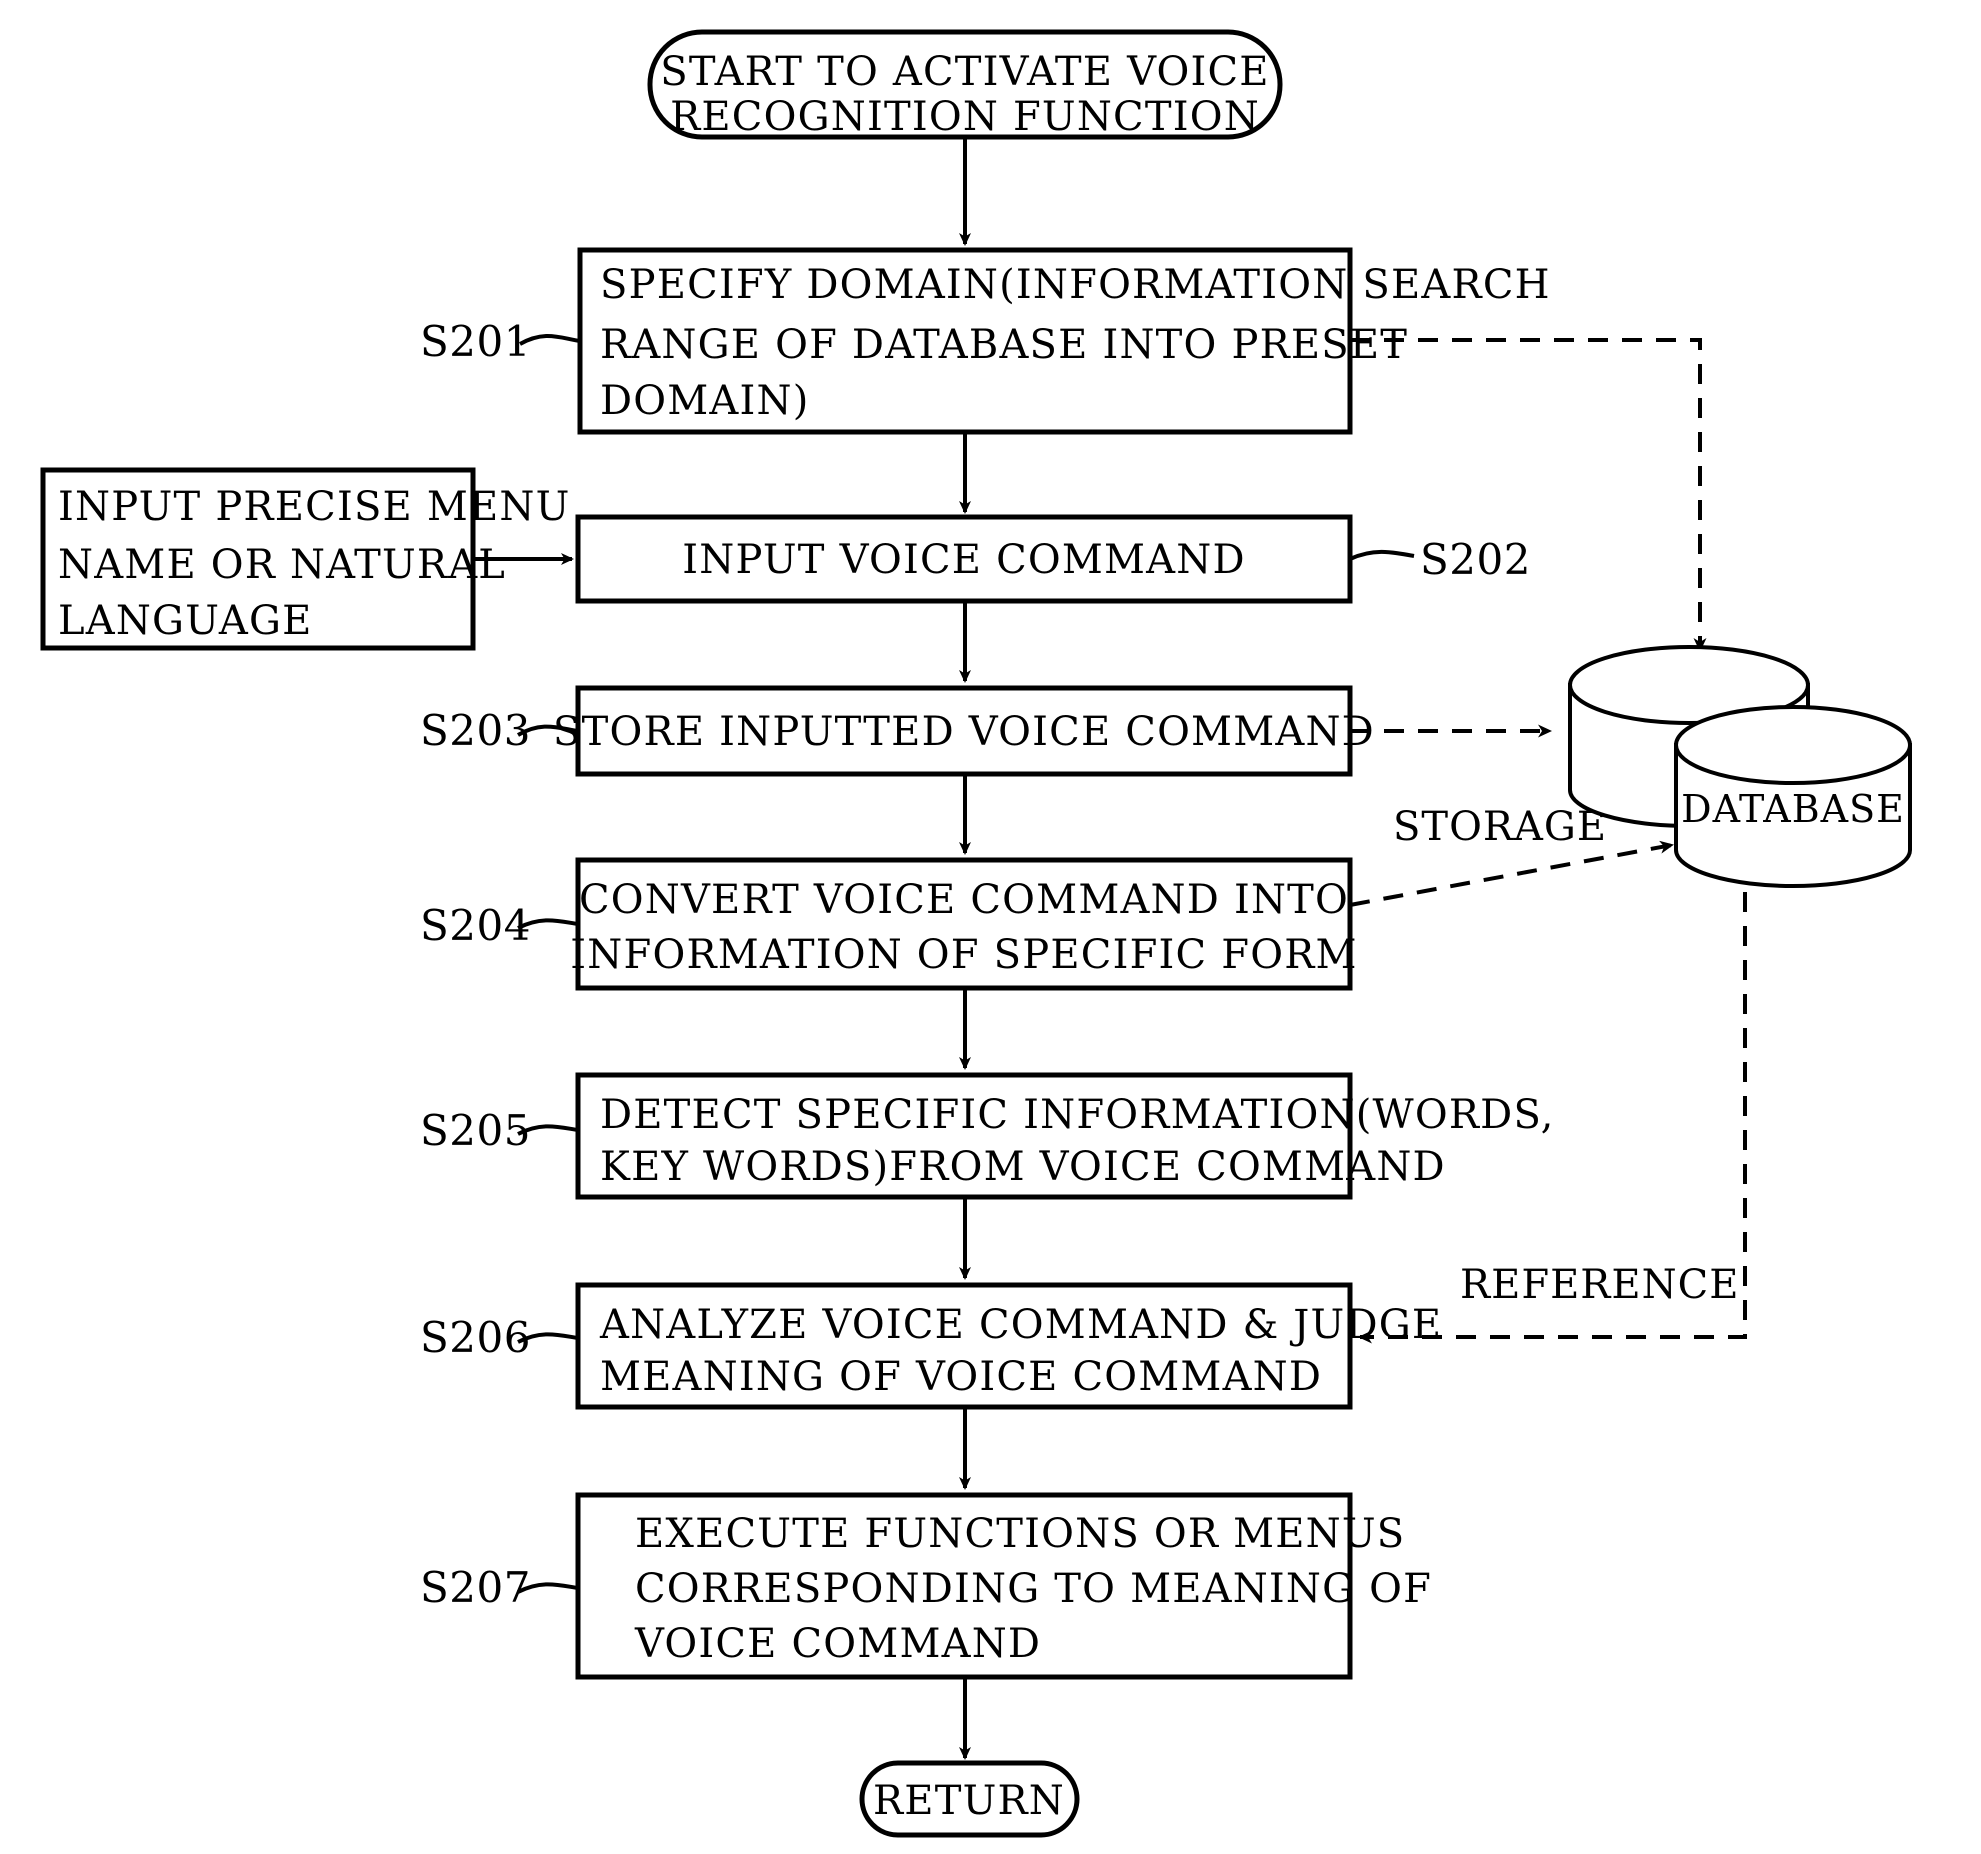 Image resolution: width=1981 pixels, height=1854 pixels. Describe the element at coordinates (282, 565) in the screenshot. I see `note-line2: NAME OR NATURAL` at that location.